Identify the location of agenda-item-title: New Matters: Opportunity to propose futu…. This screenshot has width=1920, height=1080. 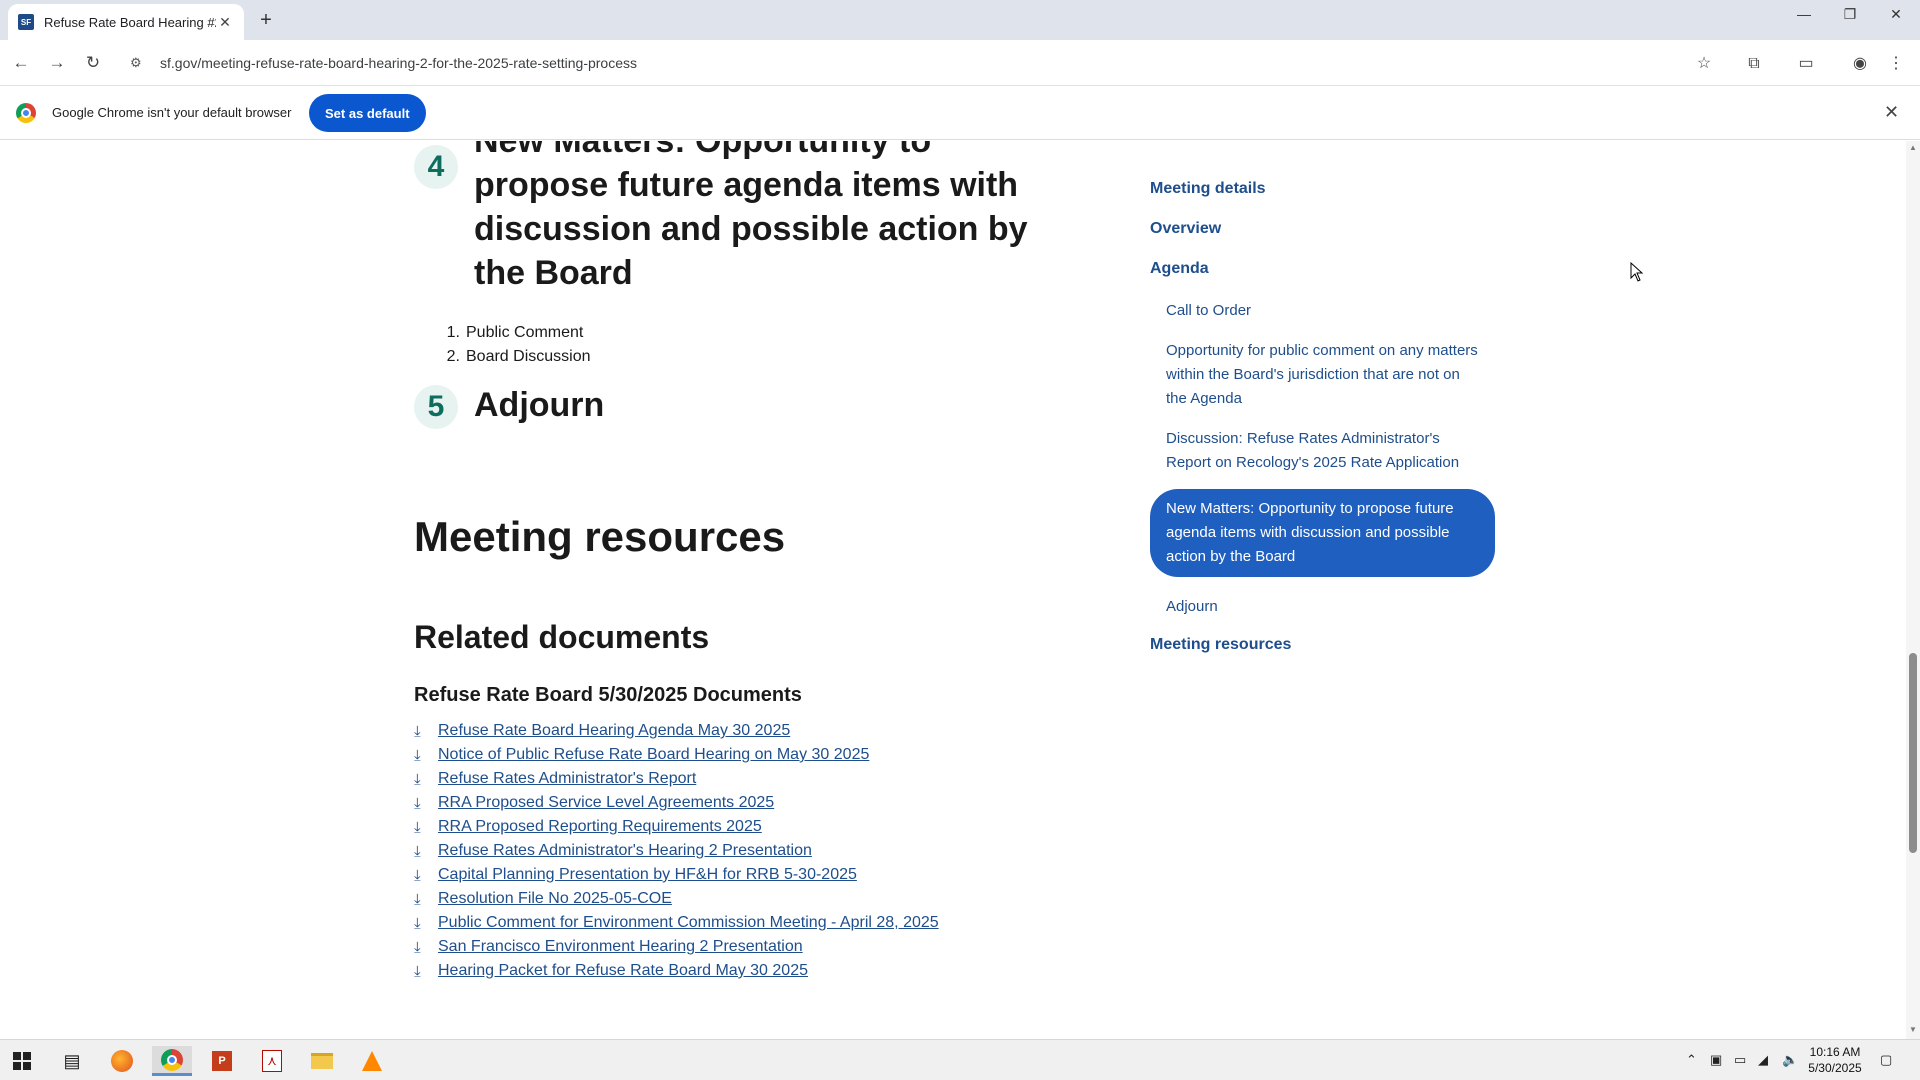
(751, 216).